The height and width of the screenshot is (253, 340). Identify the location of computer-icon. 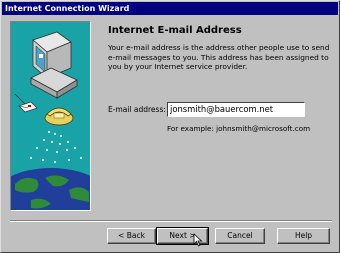
(54, 65).